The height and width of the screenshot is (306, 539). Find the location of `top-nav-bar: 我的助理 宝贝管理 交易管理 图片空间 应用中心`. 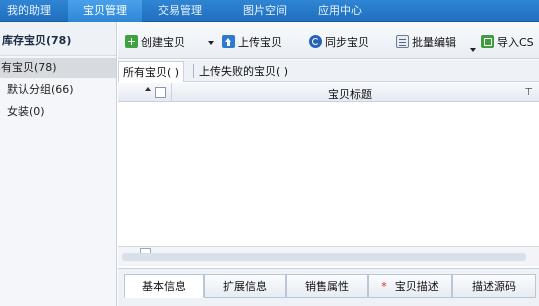

top-nav-bar: 我的助理 宝贝管理 交易管理 图片空间 应用中心 is located at coordinates (269, 11).